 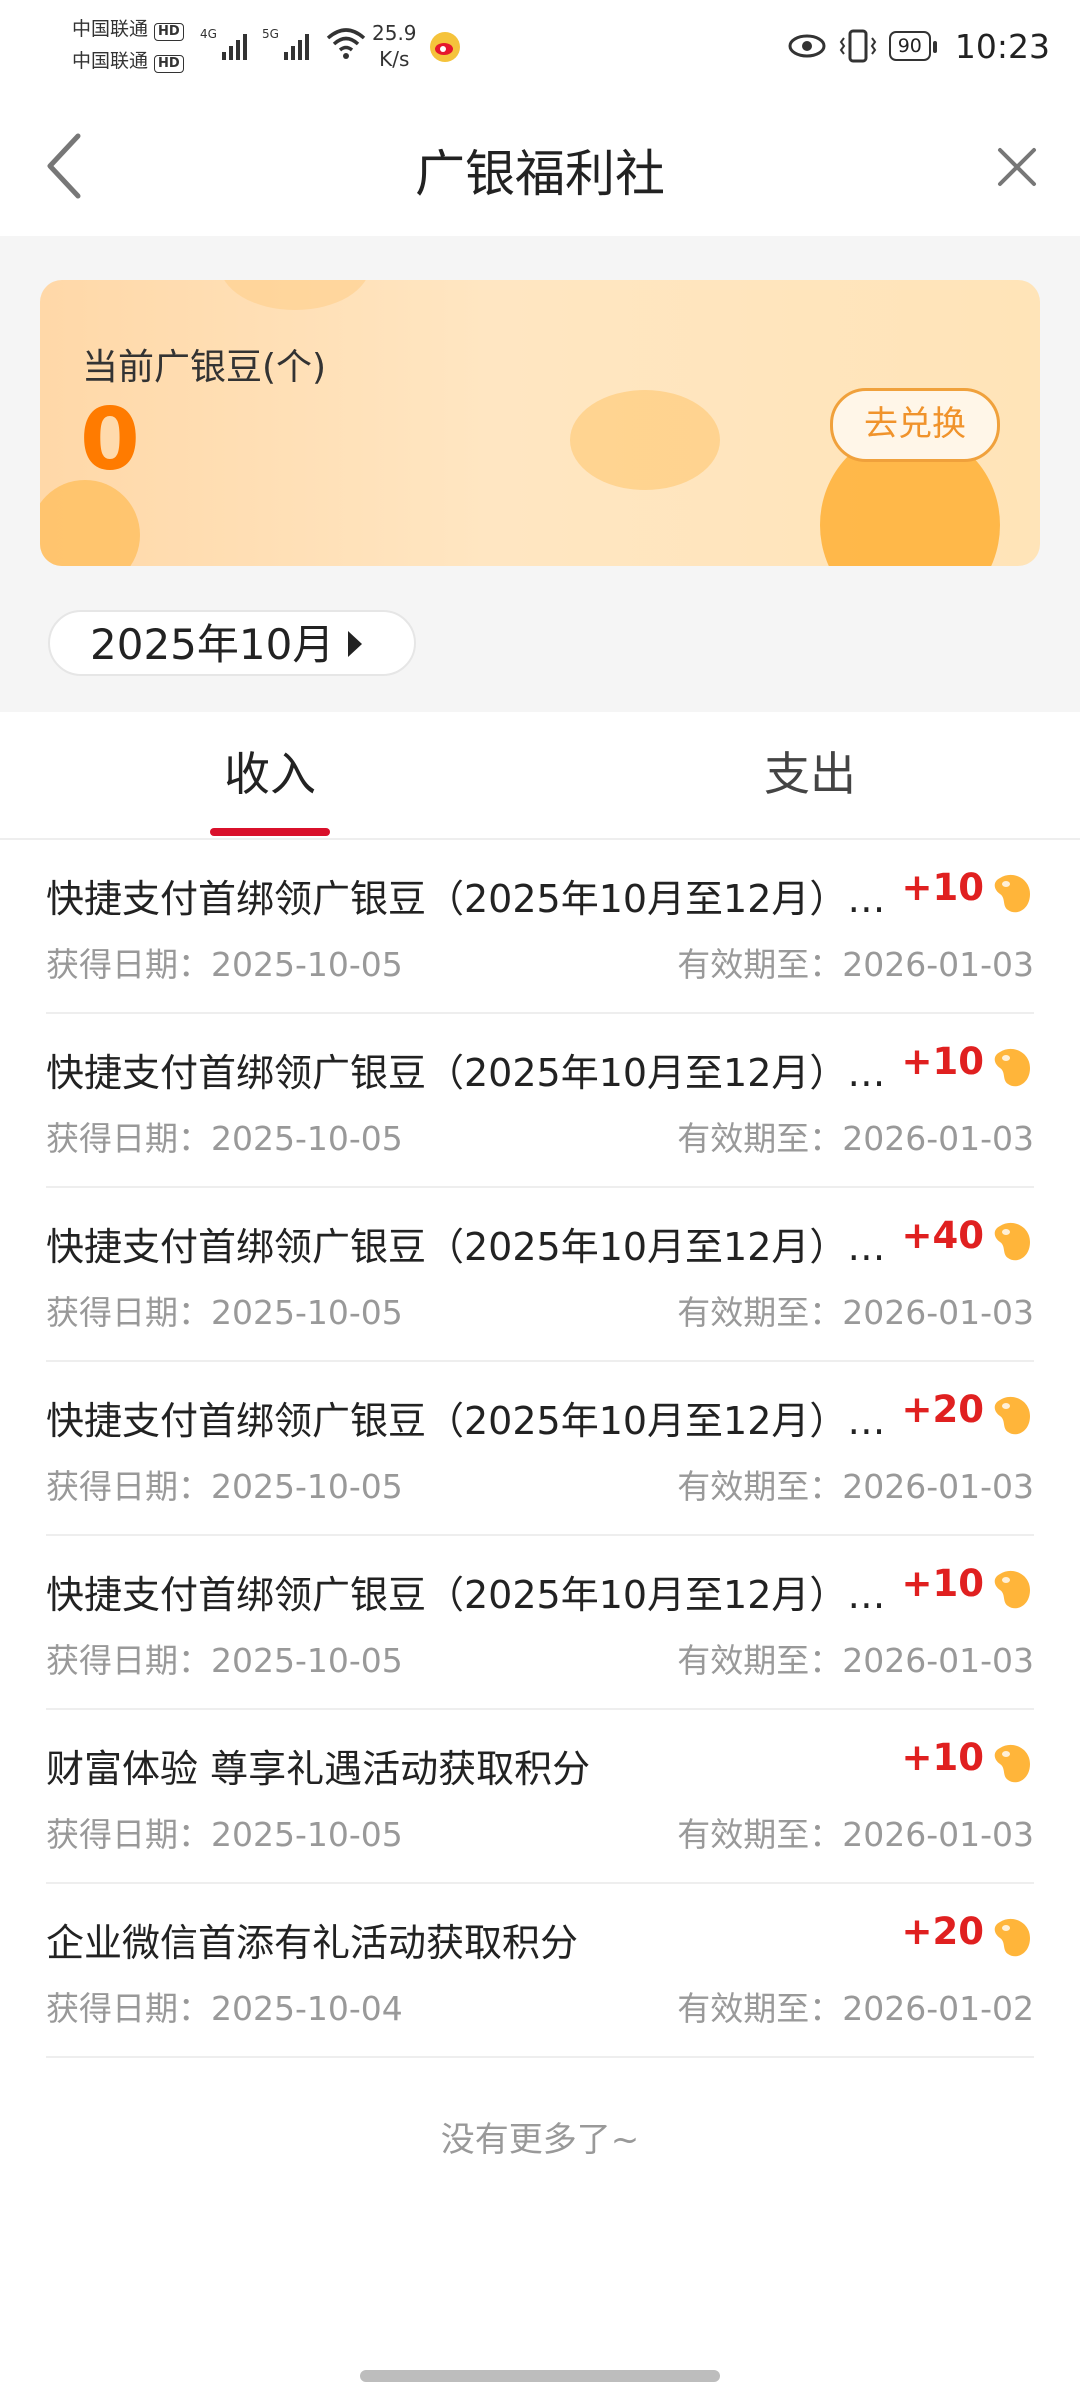 I want to click on status-bar: 中国联通 HD 中国联通 HD 4G 5G 25.9 K/s 90 10:23, so click(x=540, y=48).